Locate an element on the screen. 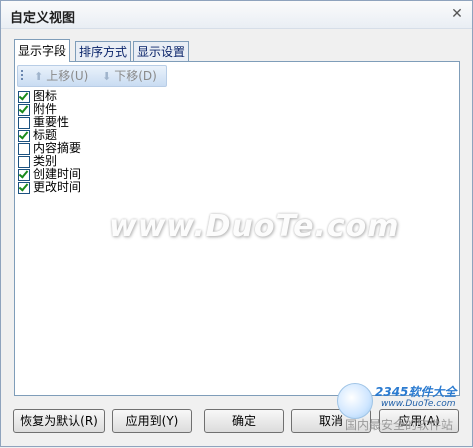 The height and width of the screenshot is (448, 473). list-item: 更改时间 is located at coordinates (49, 187).